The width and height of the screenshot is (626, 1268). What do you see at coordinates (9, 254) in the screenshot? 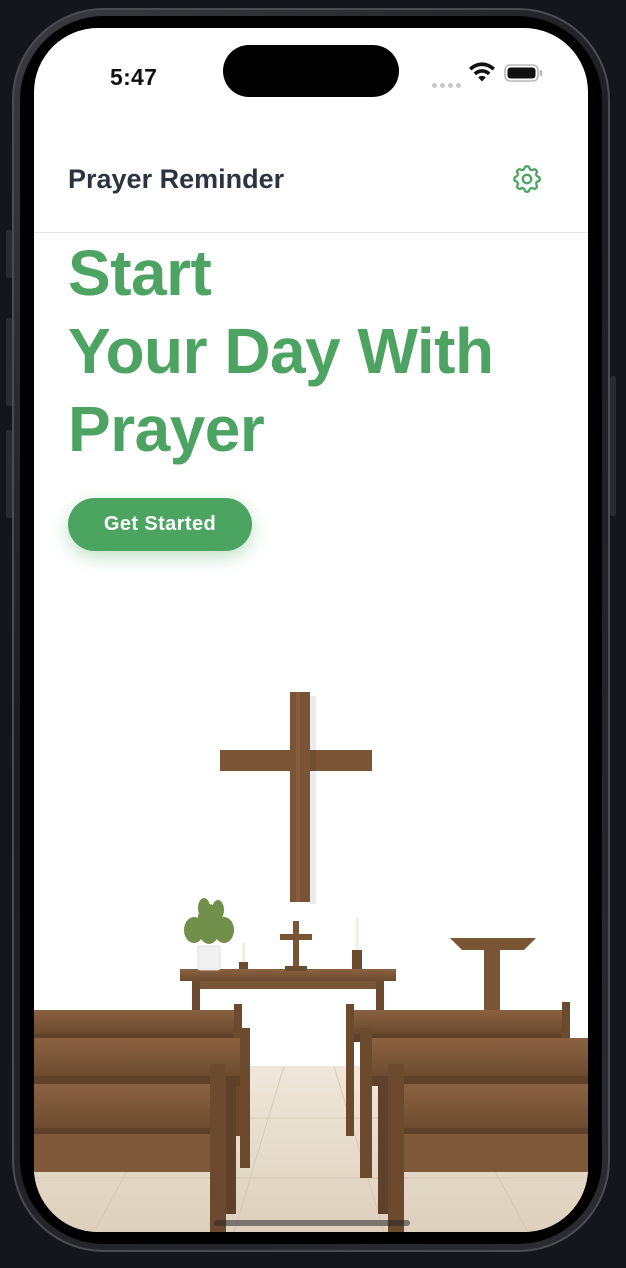
I see `silent-switch` at bounding box center [9, 254].